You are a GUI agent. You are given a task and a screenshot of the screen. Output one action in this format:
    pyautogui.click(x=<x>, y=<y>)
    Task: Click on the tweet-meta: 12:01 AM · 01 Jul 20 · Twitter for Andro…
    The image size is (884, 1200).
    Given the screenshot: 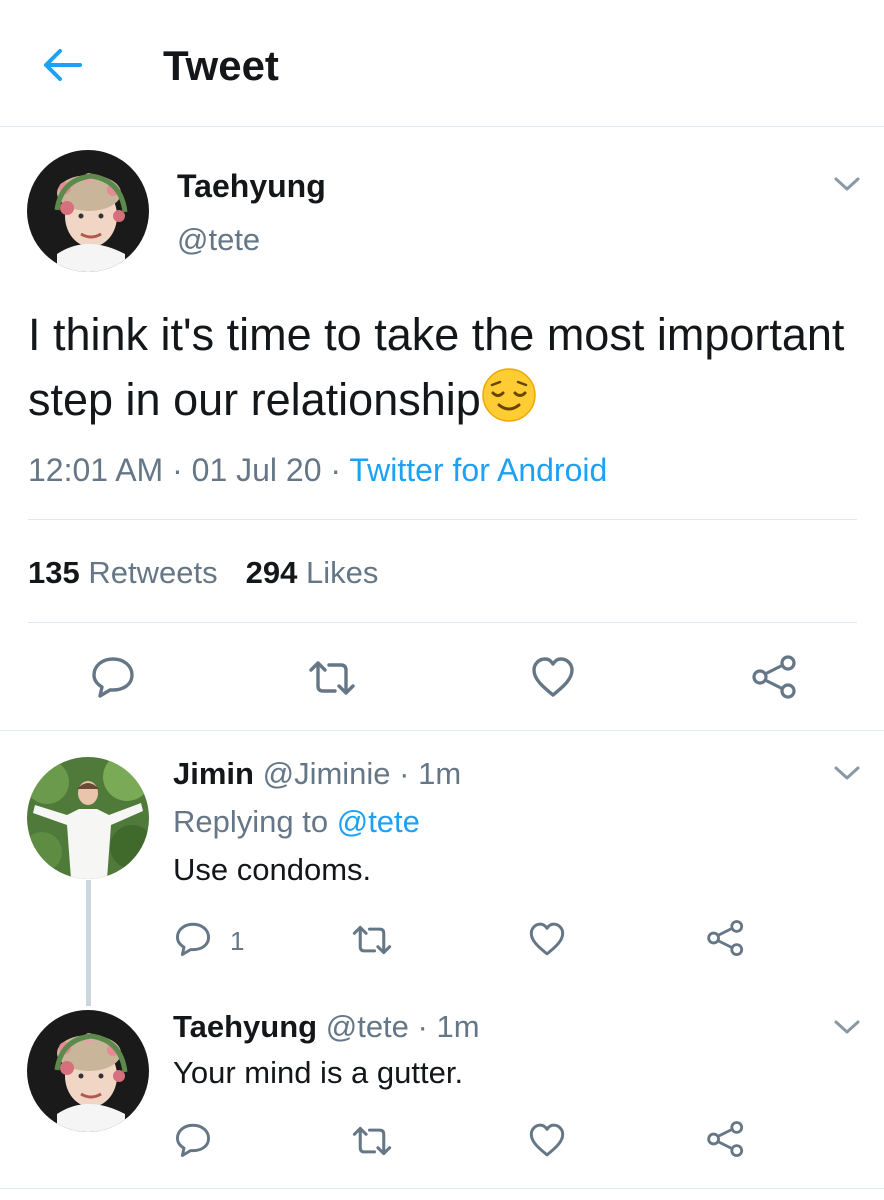 What is the action you would take?
    pyautogui.click(x=317, y=470)
    